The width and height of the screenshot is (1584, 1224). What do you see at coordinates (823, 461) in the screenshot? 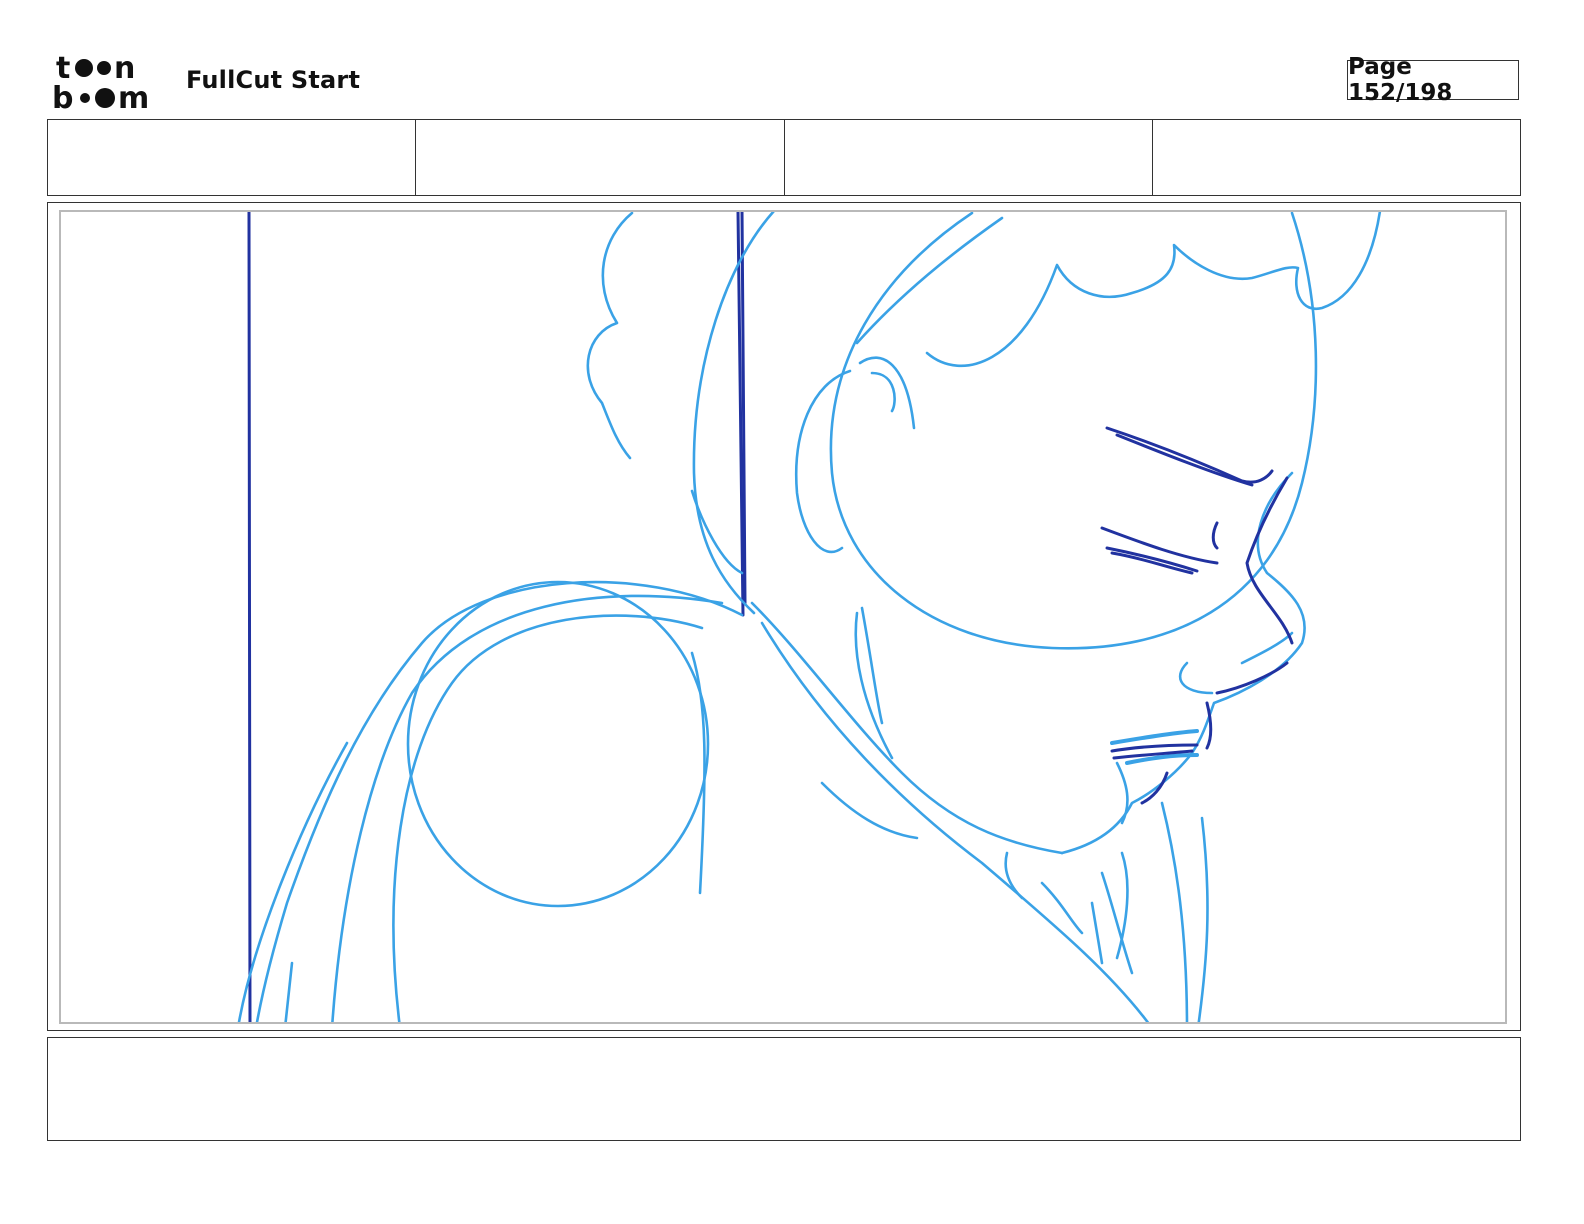
I see `sketch-ear` at bounding box center [823, 461].